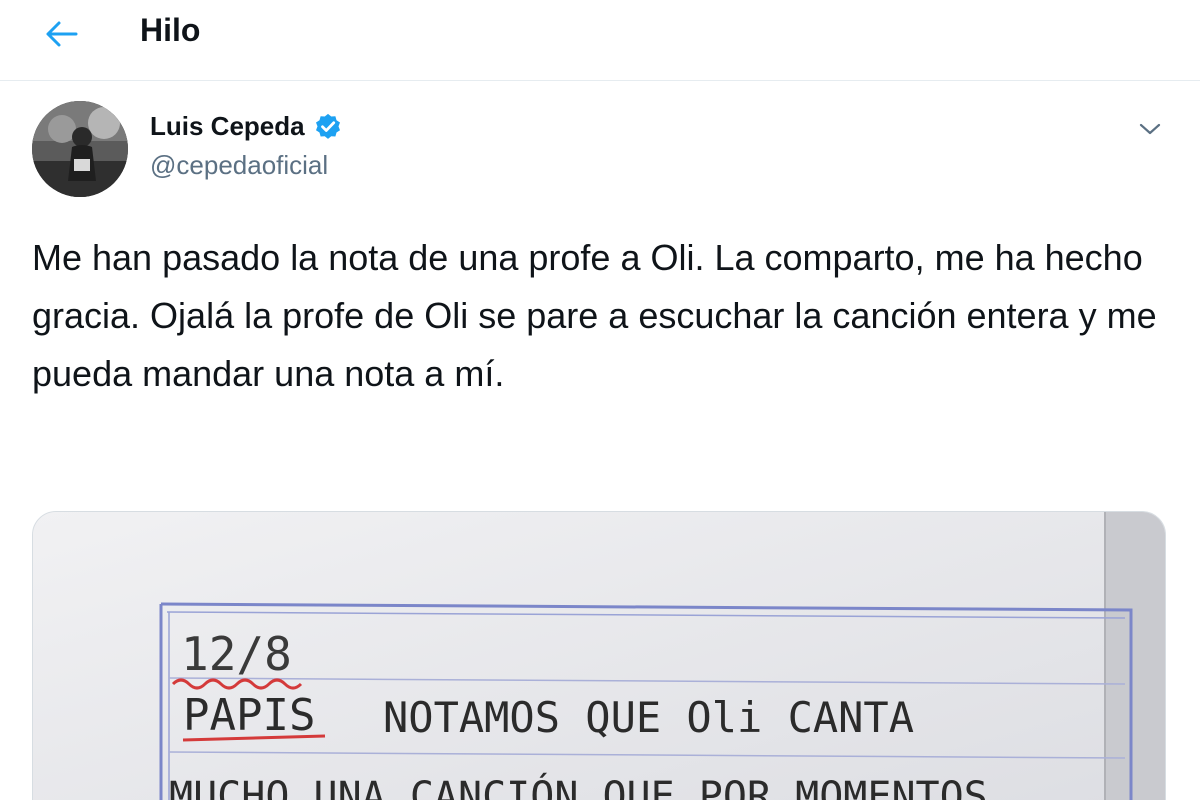  I want to click on note-label-papis: PAPIS, so click(249, 715).